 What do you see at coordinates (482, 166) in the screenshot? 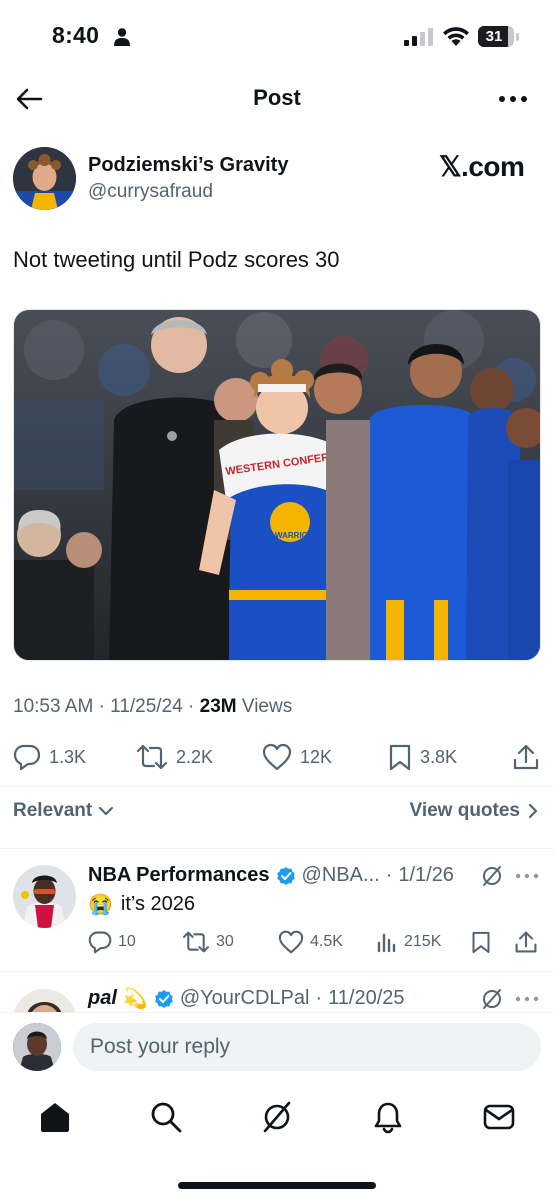
I see `source-label: 𝕏.com` at bounding box center [482, 166].